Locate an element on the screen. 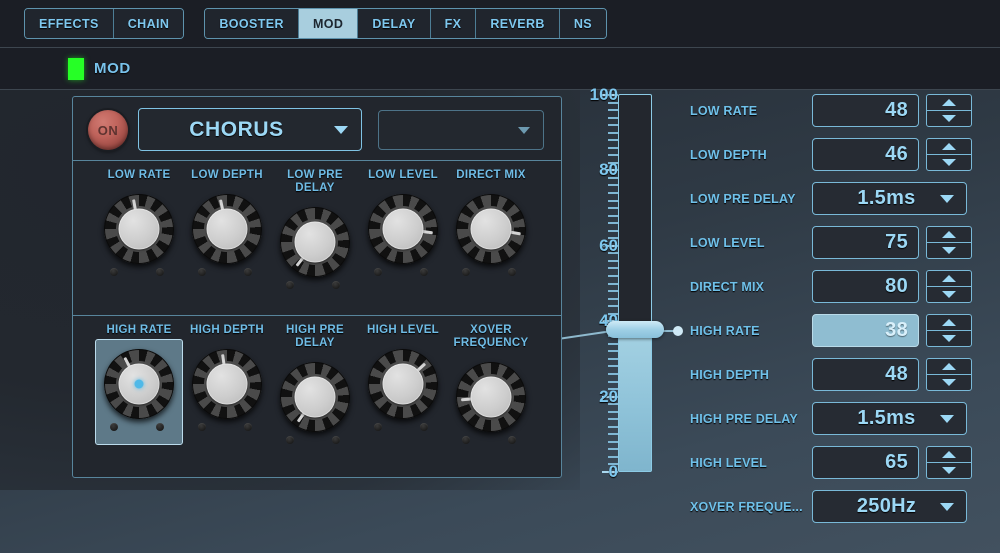  param-number-field: 80 is located at coordinates (865, 286).